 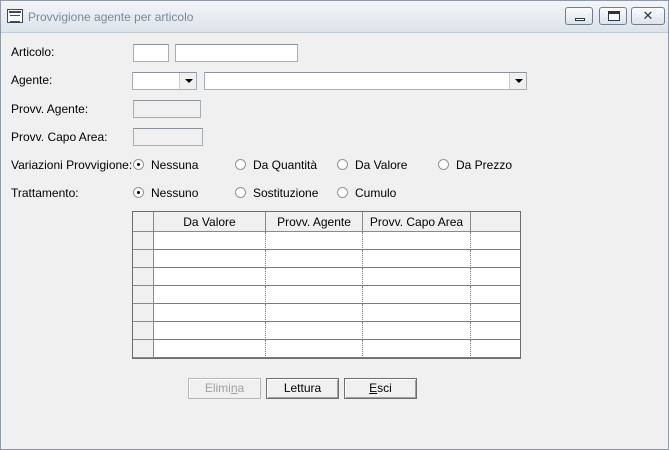 I want to click on radio-label: Da Quantità, so click(x=285, y=165).